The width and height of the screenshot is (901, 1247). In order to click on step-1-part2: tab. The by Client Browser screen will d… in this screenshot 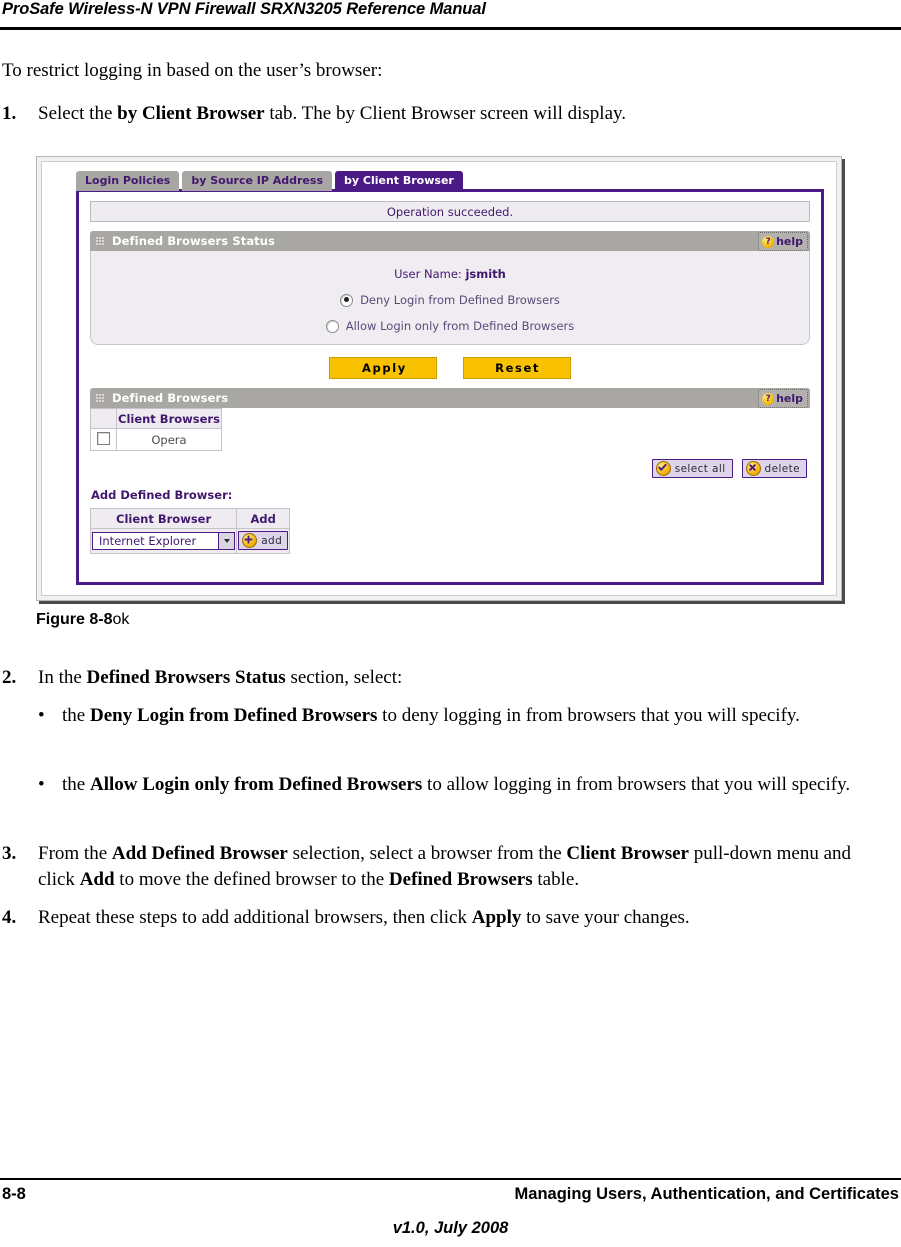, I will do `click(445, 113)`.